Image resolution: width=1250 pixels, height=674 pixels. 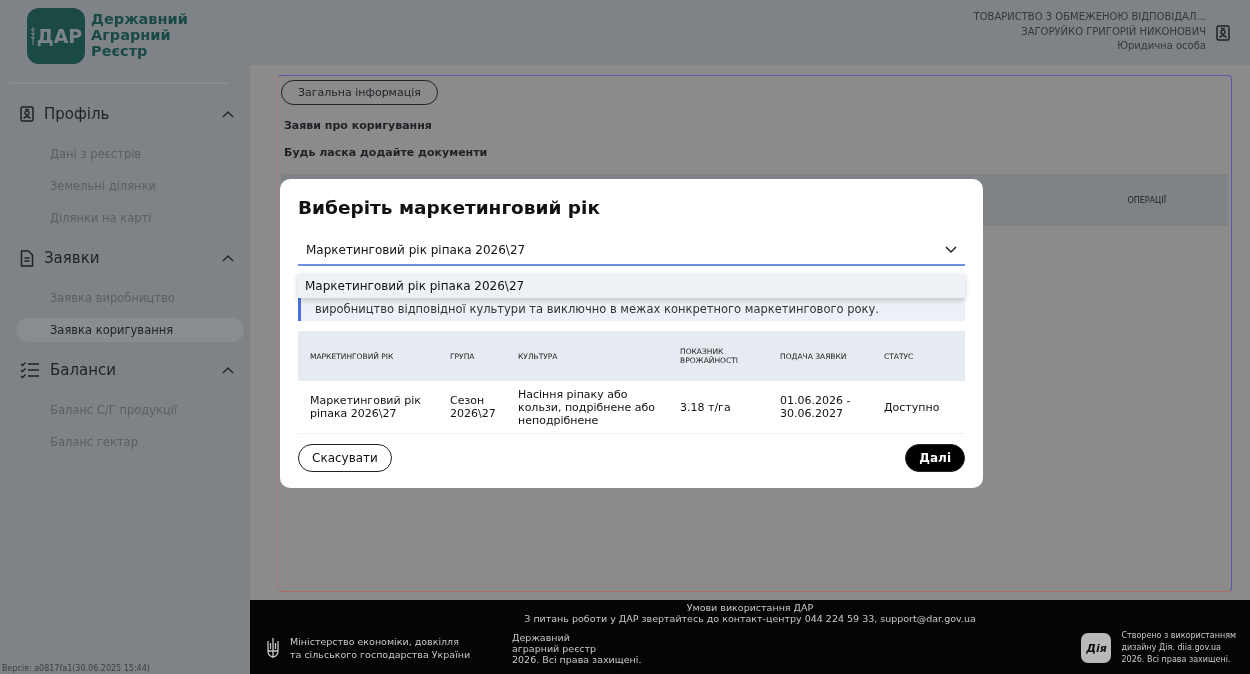 I want to click on user-info-text: Юридична особа, so click(x=1161, y=46).